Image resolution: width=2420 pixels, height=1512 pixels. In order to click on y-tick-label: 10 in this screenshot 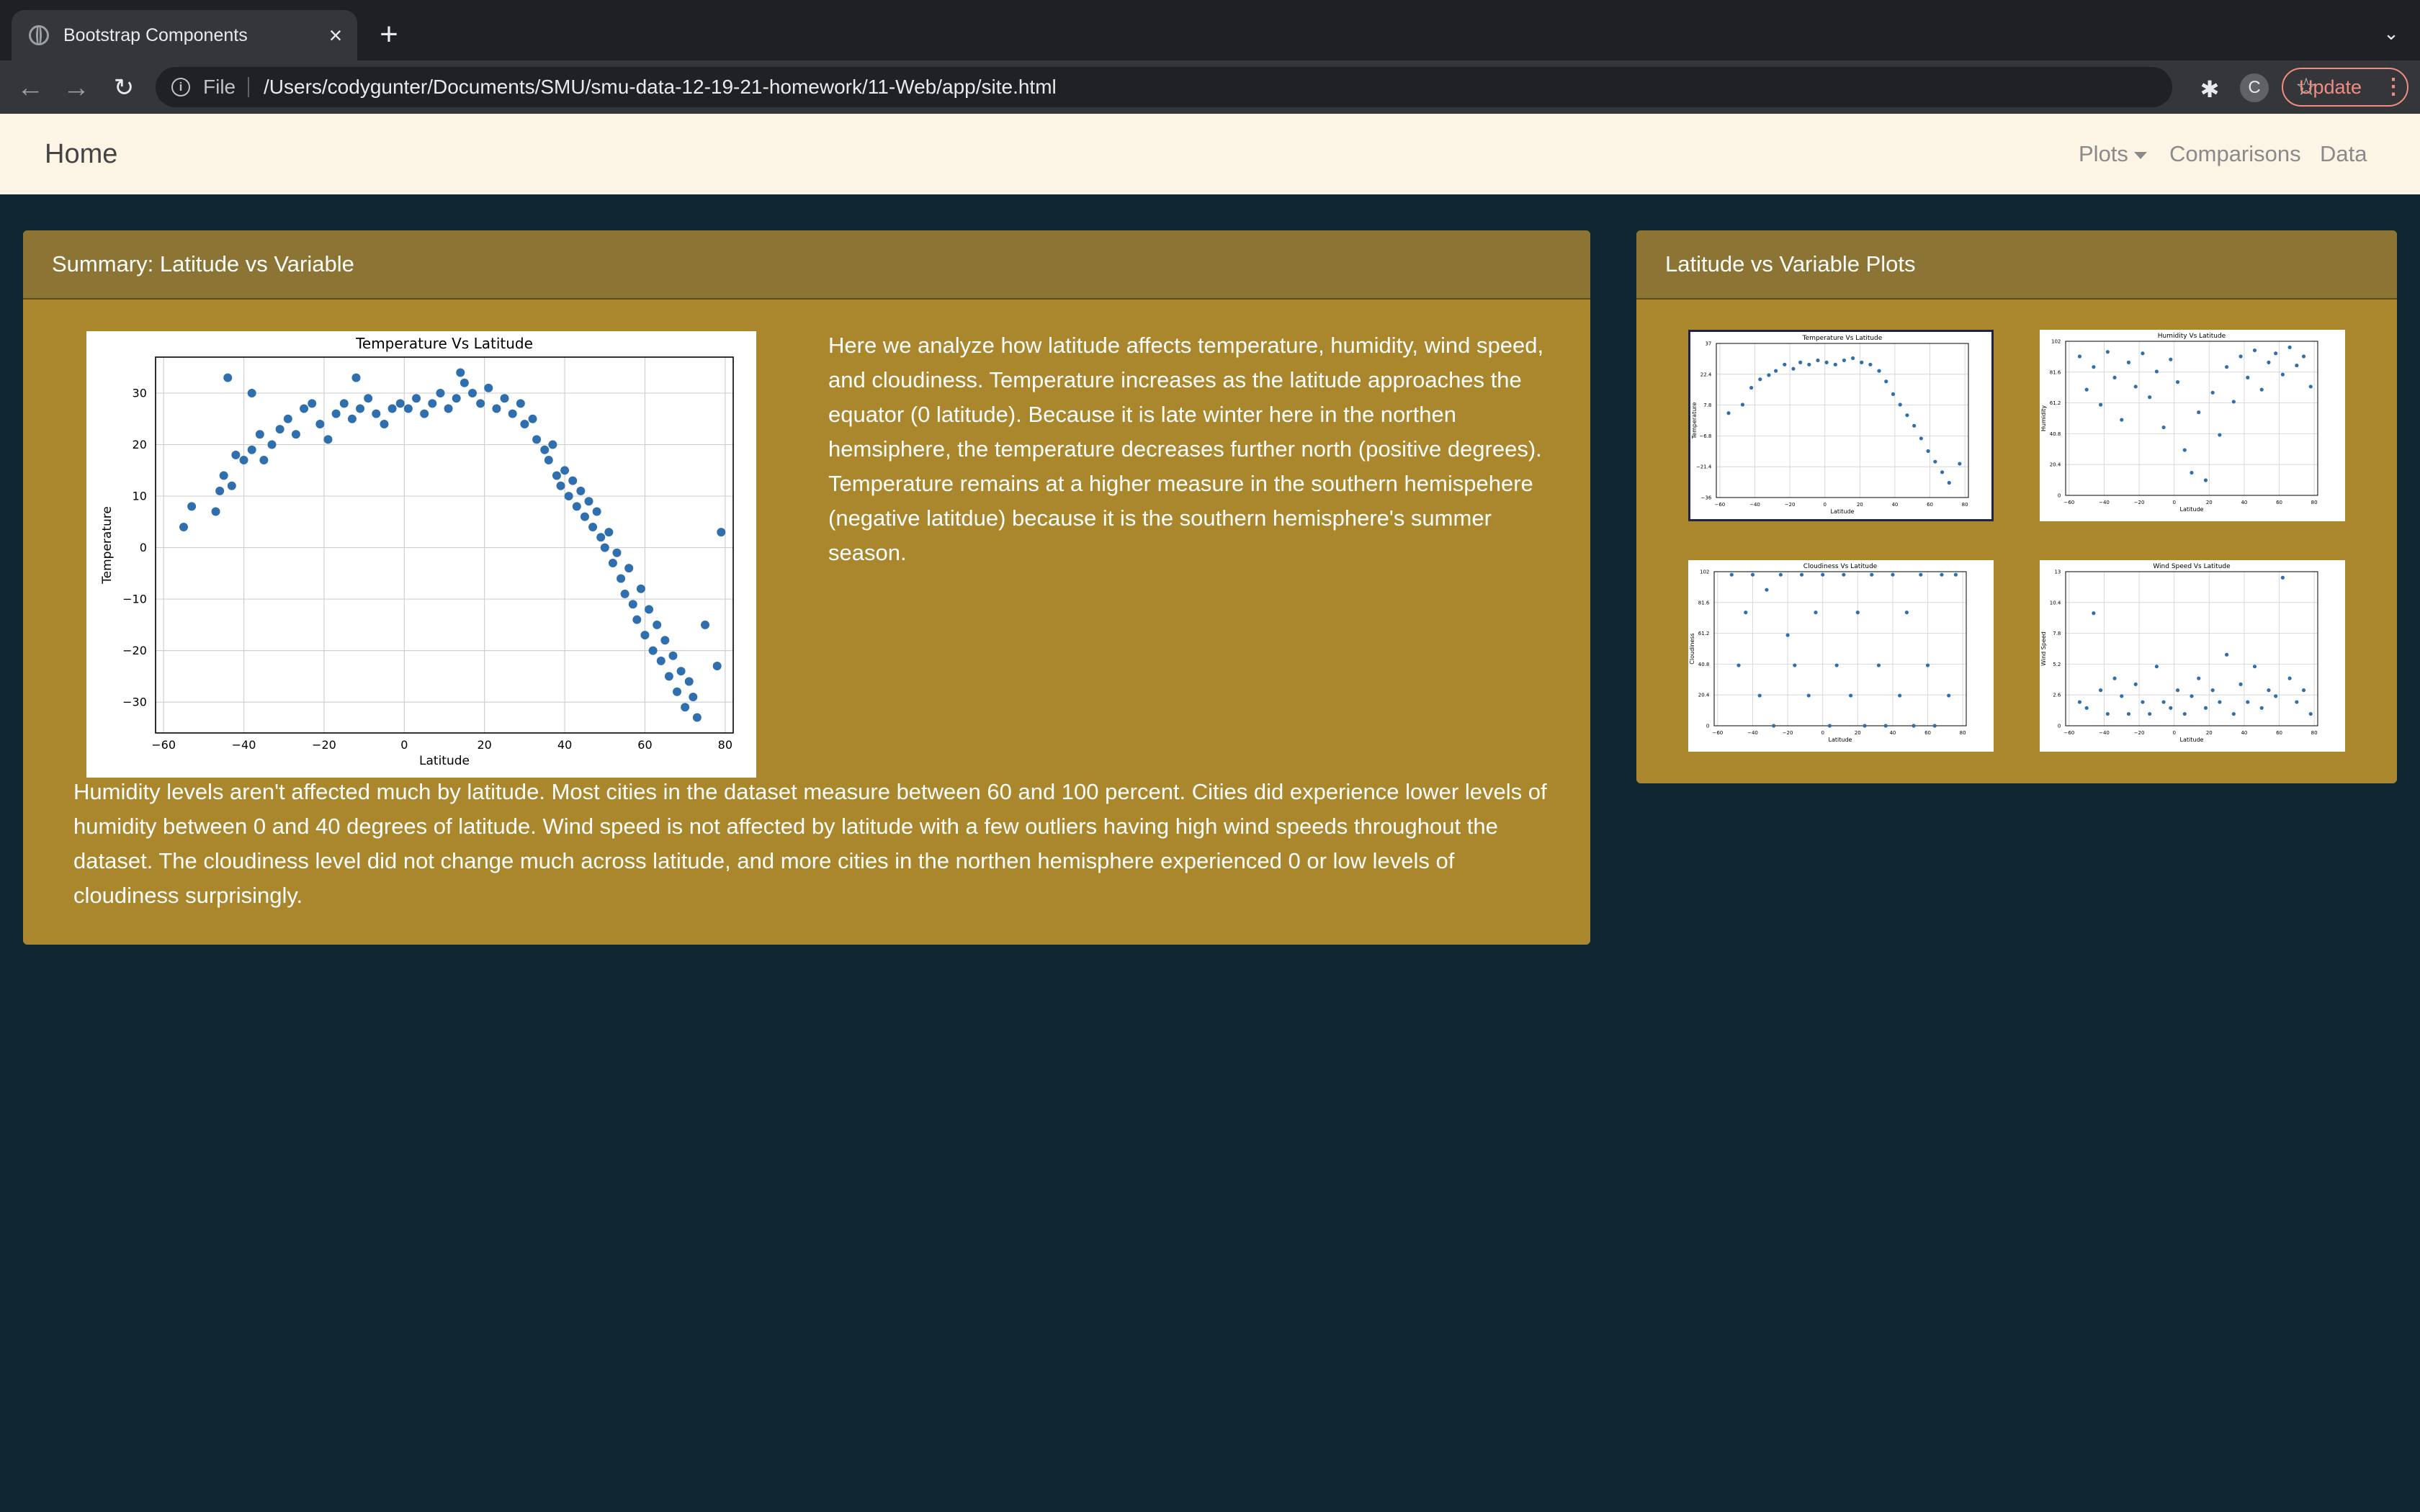, I will do `click(140, 496)`.